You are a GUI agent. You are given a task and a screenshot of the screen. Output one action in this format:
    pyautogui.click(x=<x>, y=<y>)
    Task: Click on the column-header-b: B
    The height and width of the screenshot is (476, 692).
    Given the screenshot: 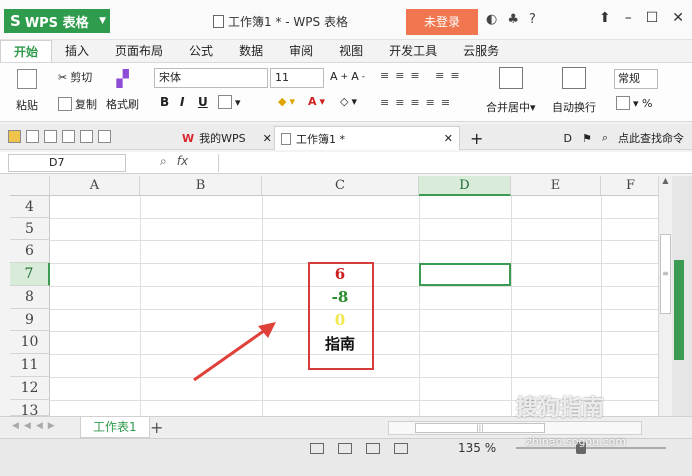 What is the action you would take?
    pyautogui.click(x=201, y=186)
    